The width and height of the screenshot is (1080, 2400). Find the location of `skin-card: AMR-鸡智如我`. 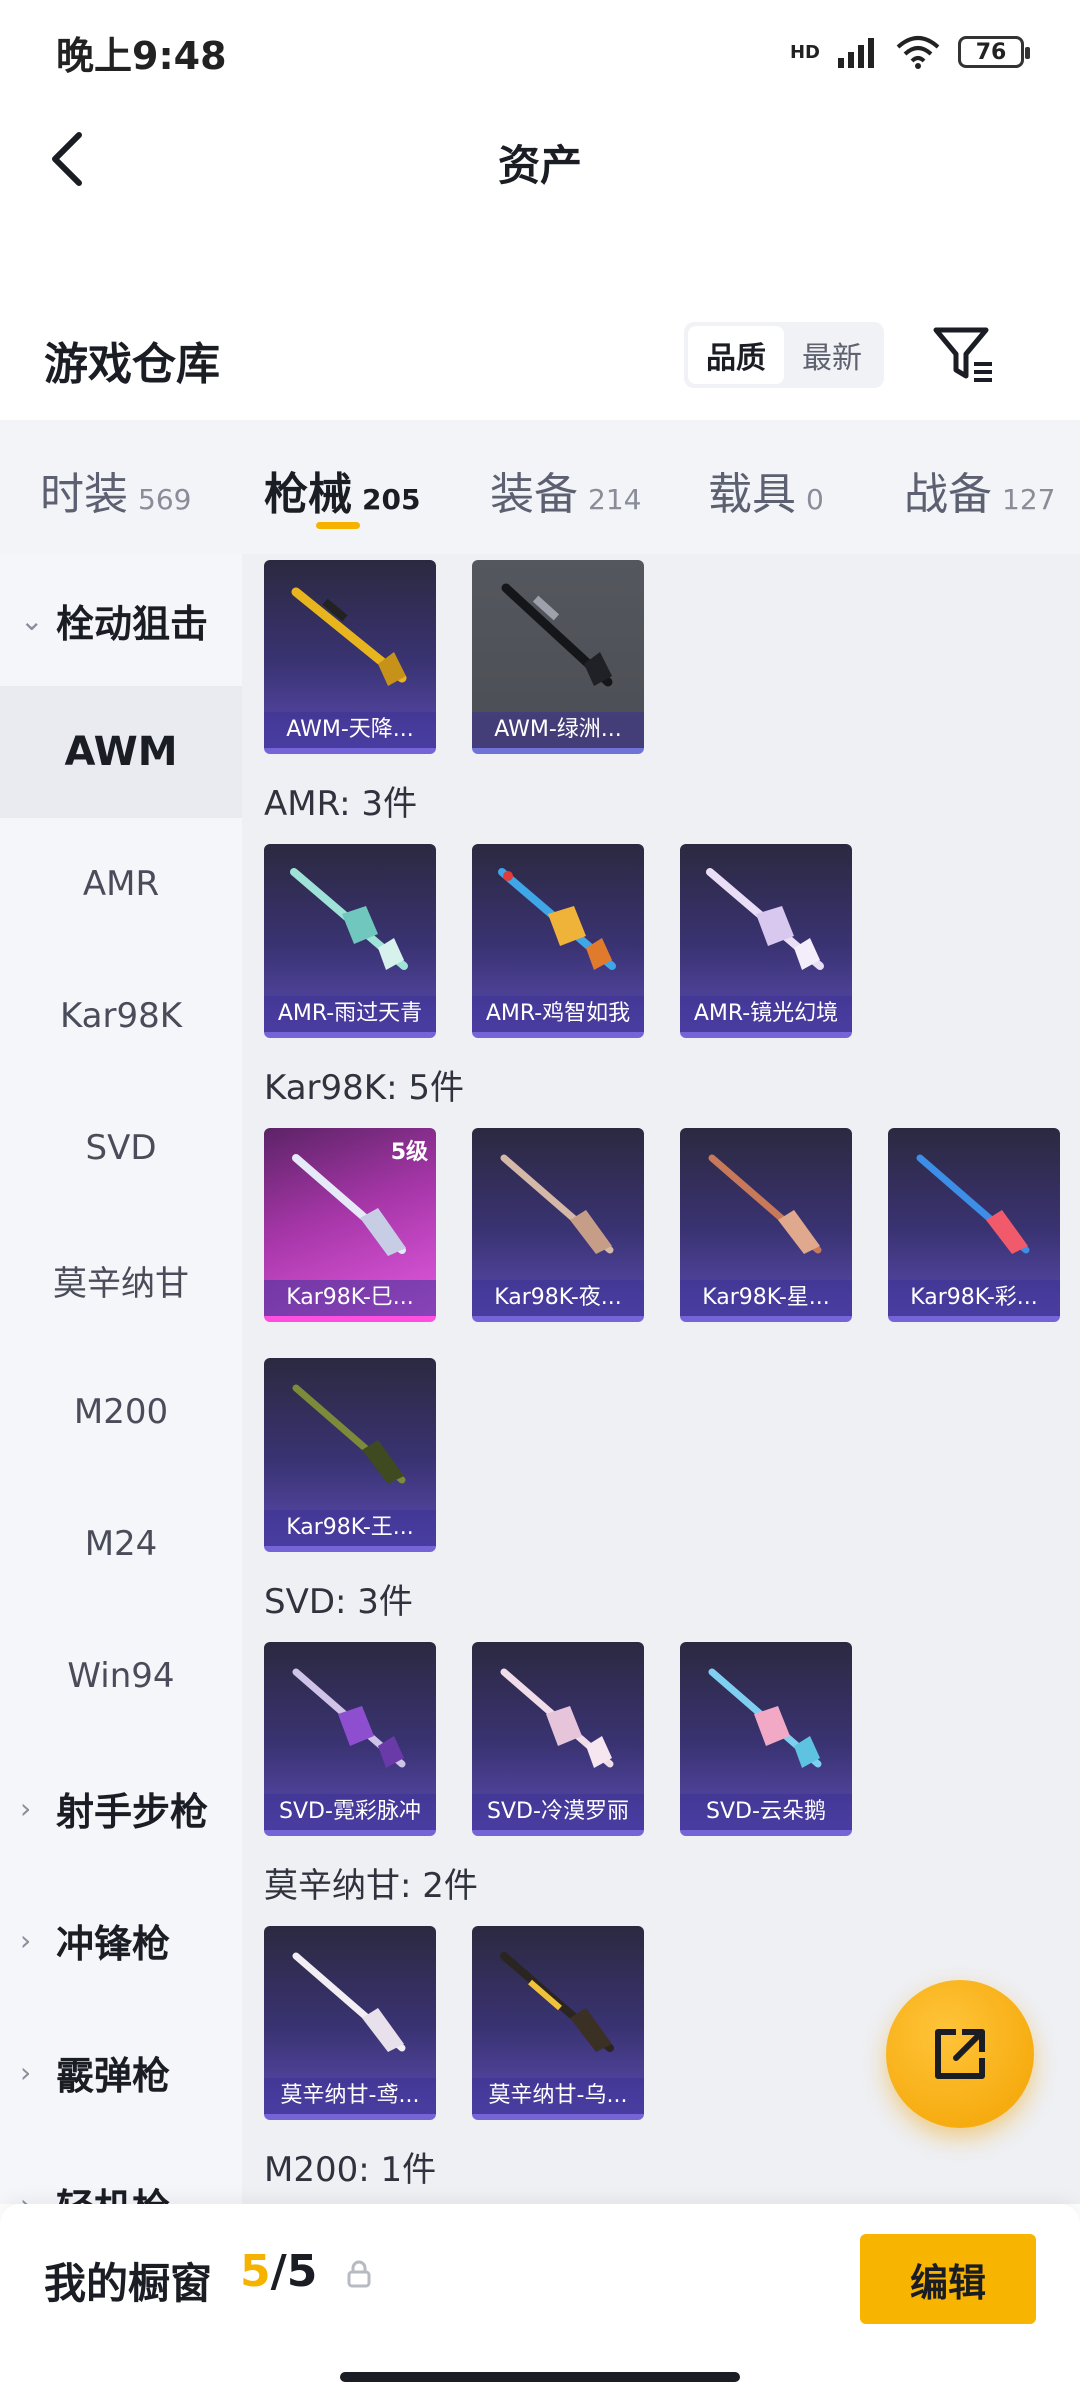

skin-card: AMR-鸡智如我 is located at coordinates (558, 941).